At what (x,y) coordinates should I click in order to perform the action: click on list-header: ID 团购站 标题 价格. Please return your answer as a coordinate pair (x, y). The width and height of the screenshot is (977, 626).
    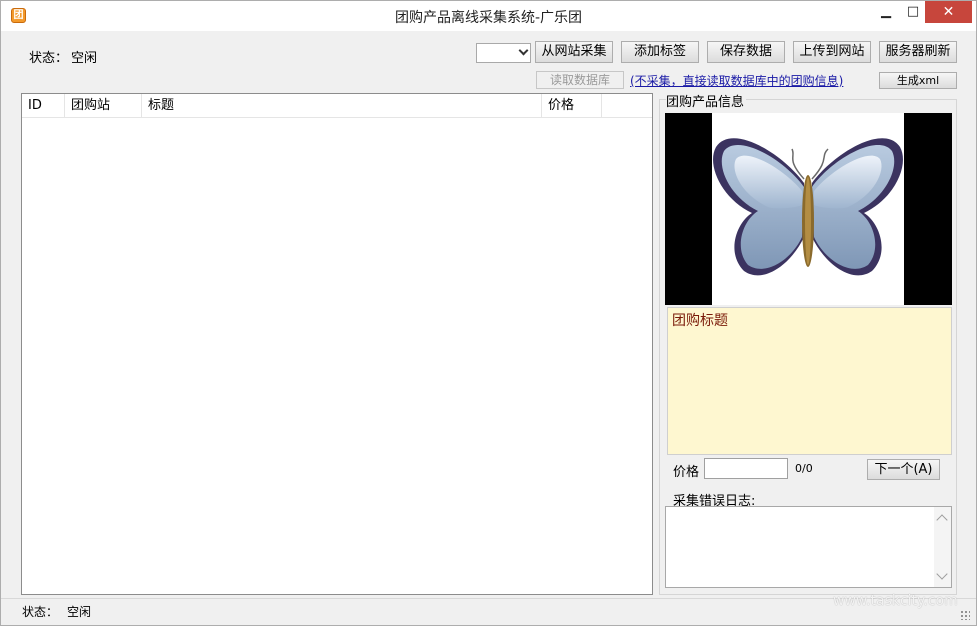
    Looking at the image, I should click on (337, 106).